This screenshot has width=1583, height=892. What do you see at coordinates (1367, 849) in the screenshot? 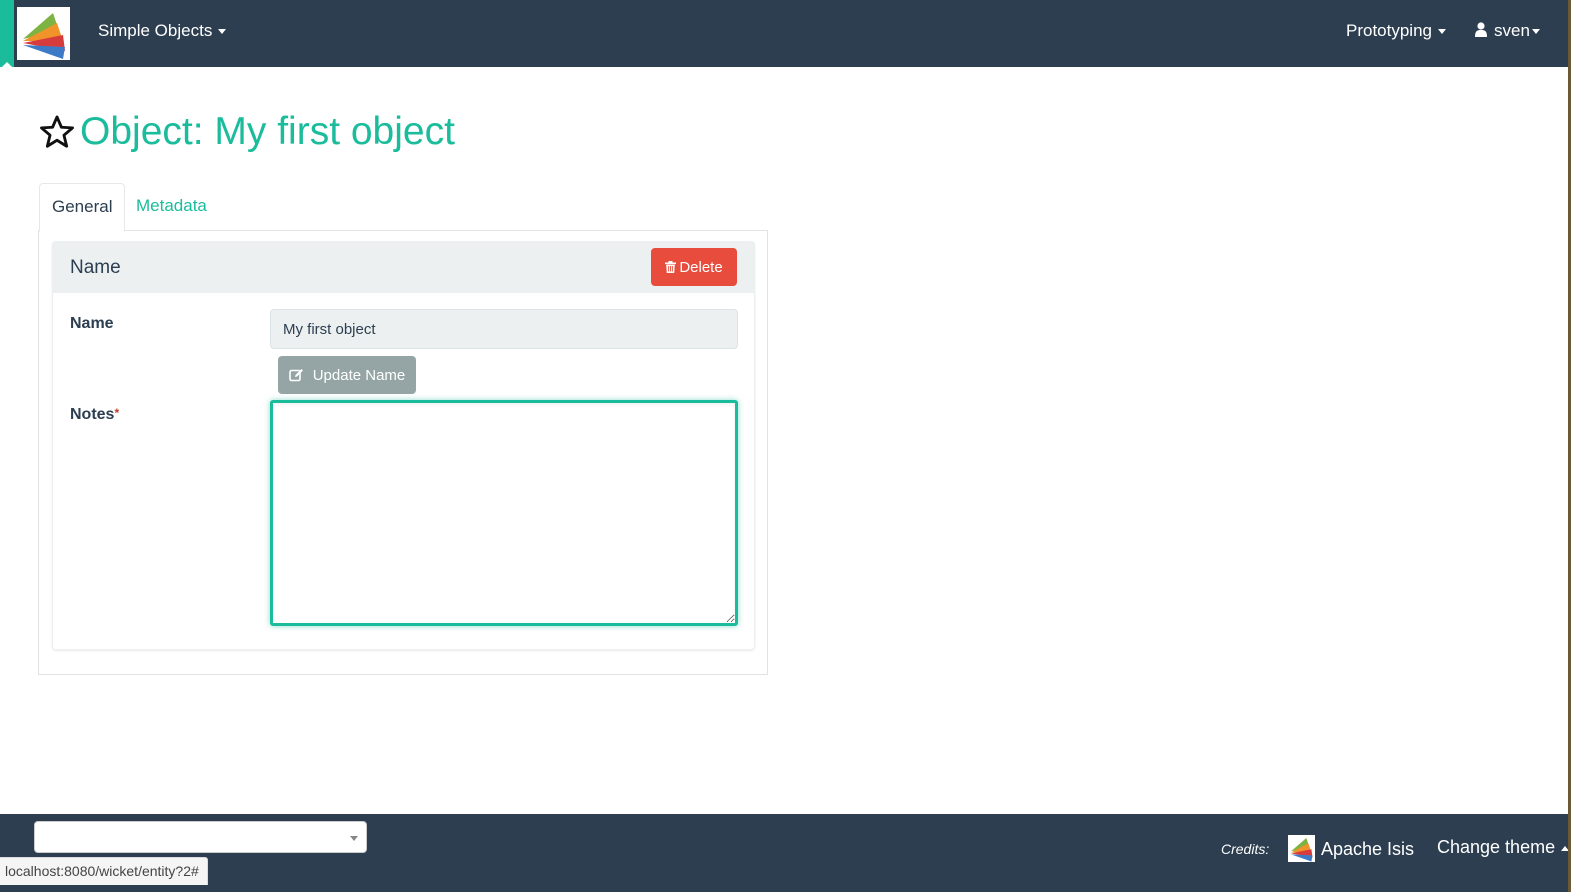
I see `apache-isis-credits-link: Apache Isis` at bounding box center [1367, 849].